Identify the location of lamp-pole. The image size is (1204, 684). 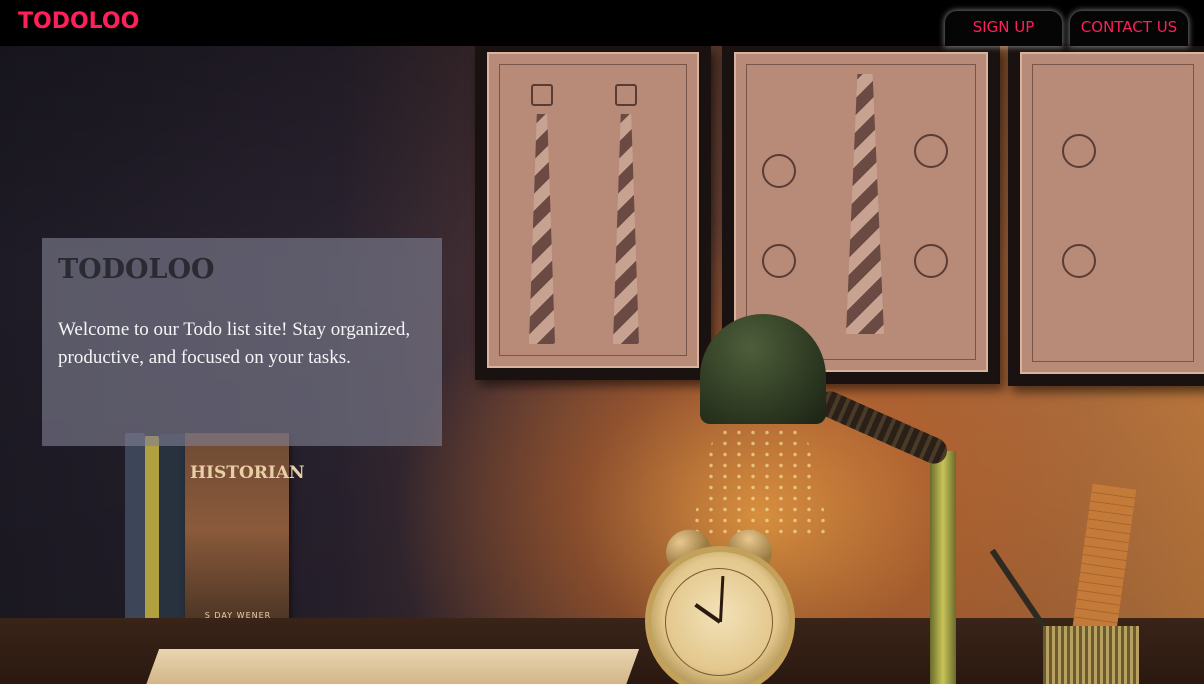
(943, 567).